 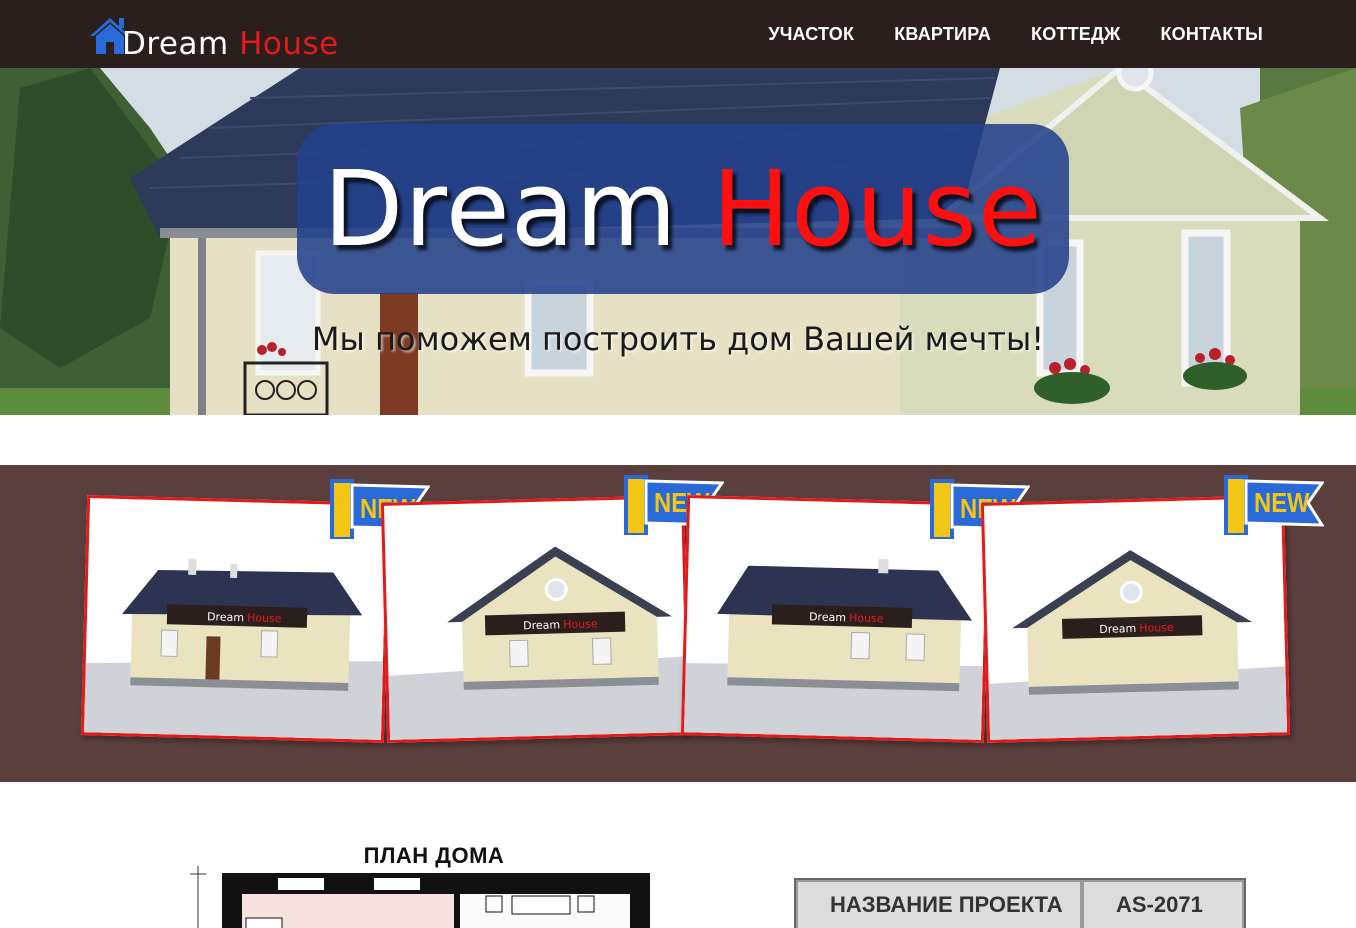 What do you see at coordinates (289, 44) in the screenshot?
I see `logo-word-house: House` at bounding box center [289, 44].